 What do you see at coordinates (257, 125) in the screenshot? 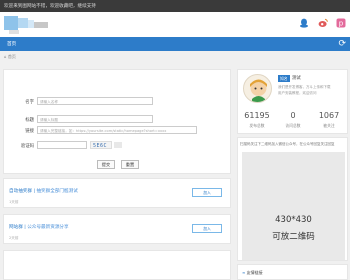
I see `stat-posts-label: 发布总数` at bounding box center [257, 125].